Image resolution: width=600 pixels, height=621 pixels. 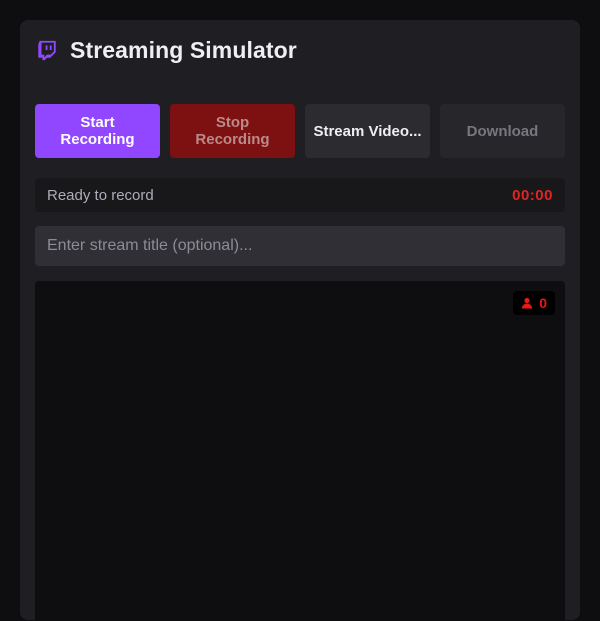 What do you see at coordinates (232, 131) in the screenshot?
I see `stop-recording-button: Stop Recording` at bounding box center [232, 131].